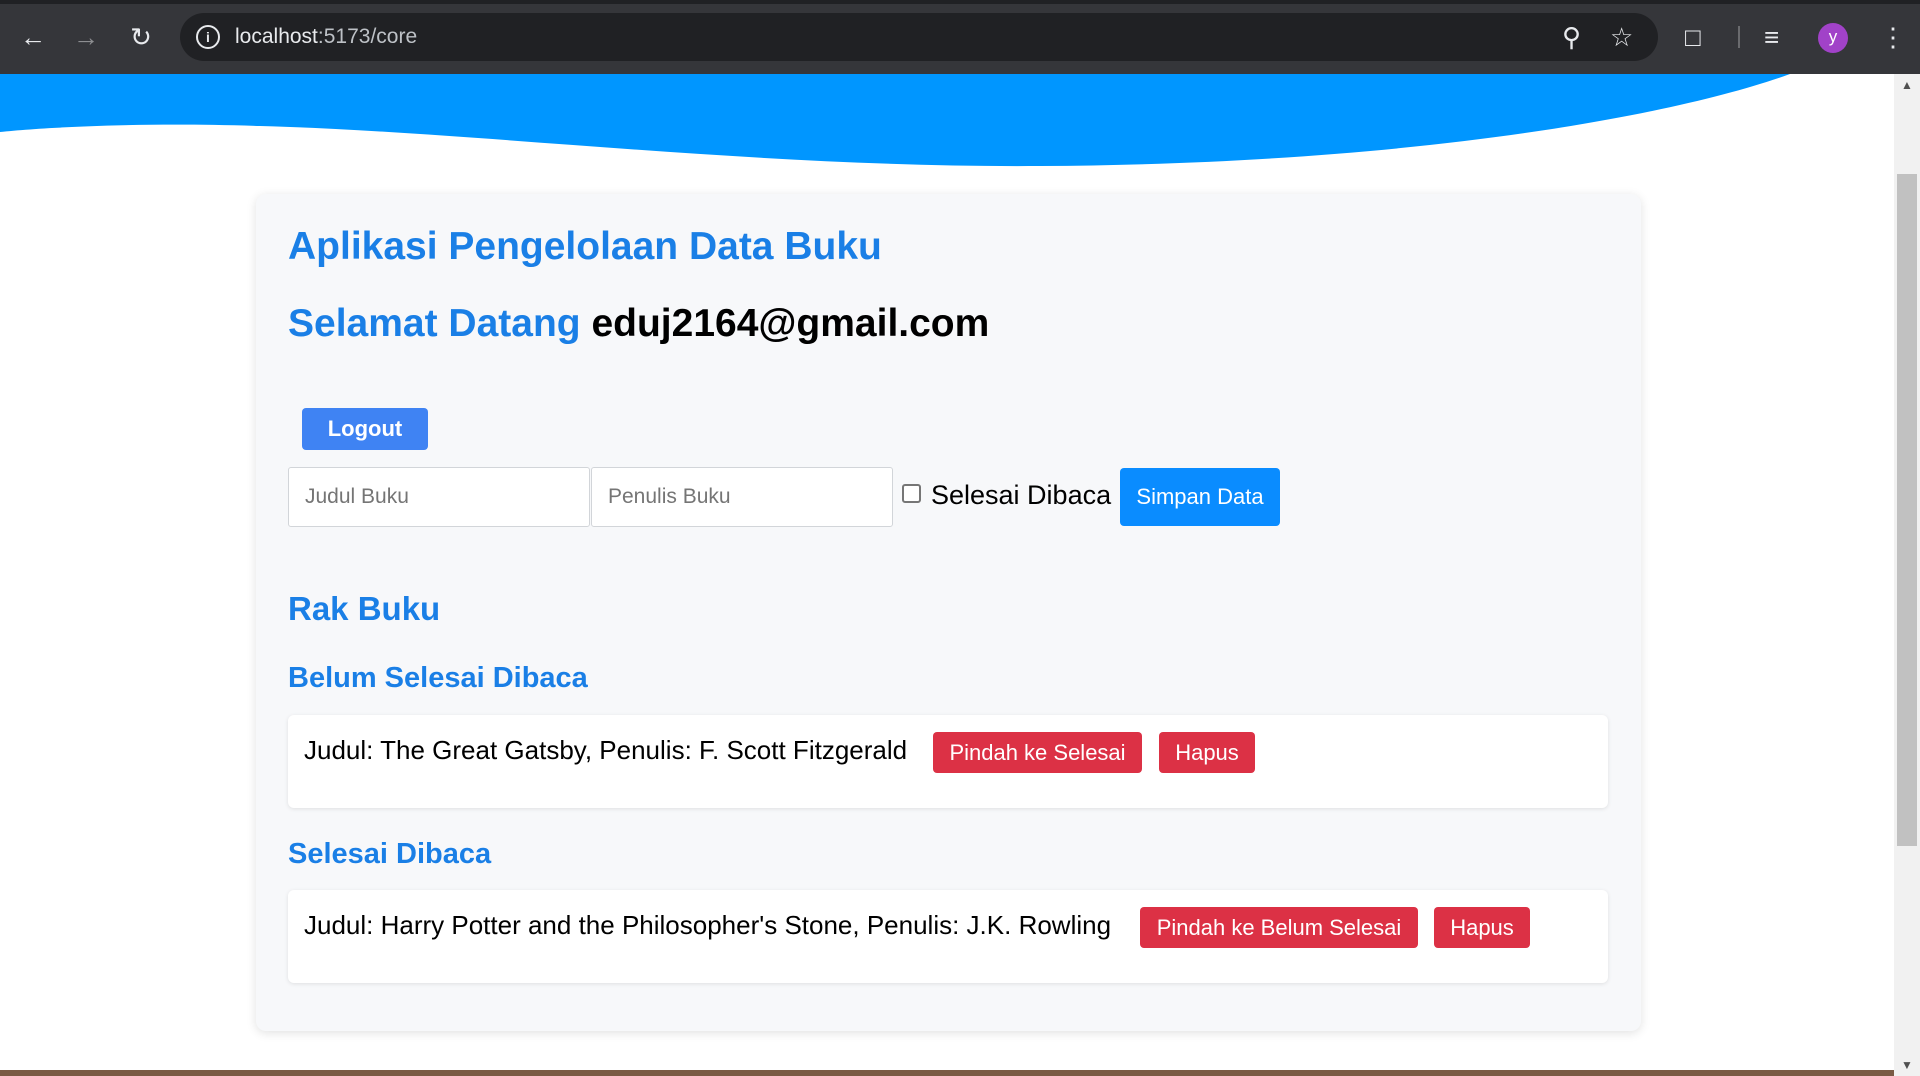  Describe the element at coordinates (1693, 37) in the screenshot. I see `extensions-icon: □` at that location.